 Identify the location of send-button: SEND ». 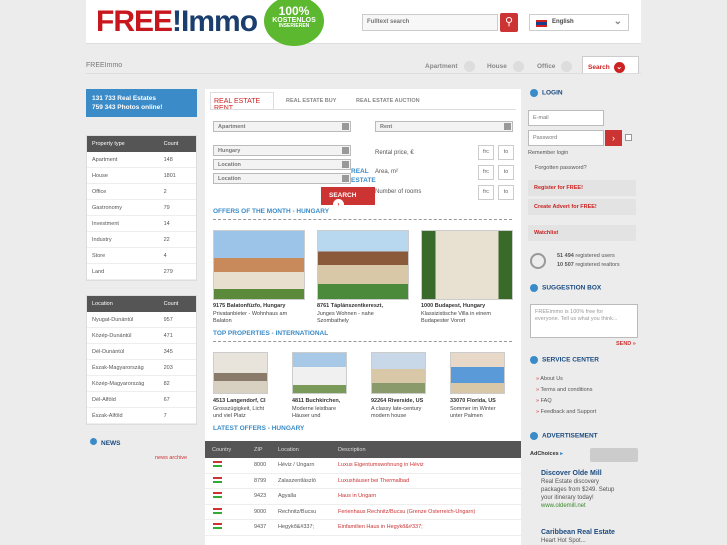
(626, 344).